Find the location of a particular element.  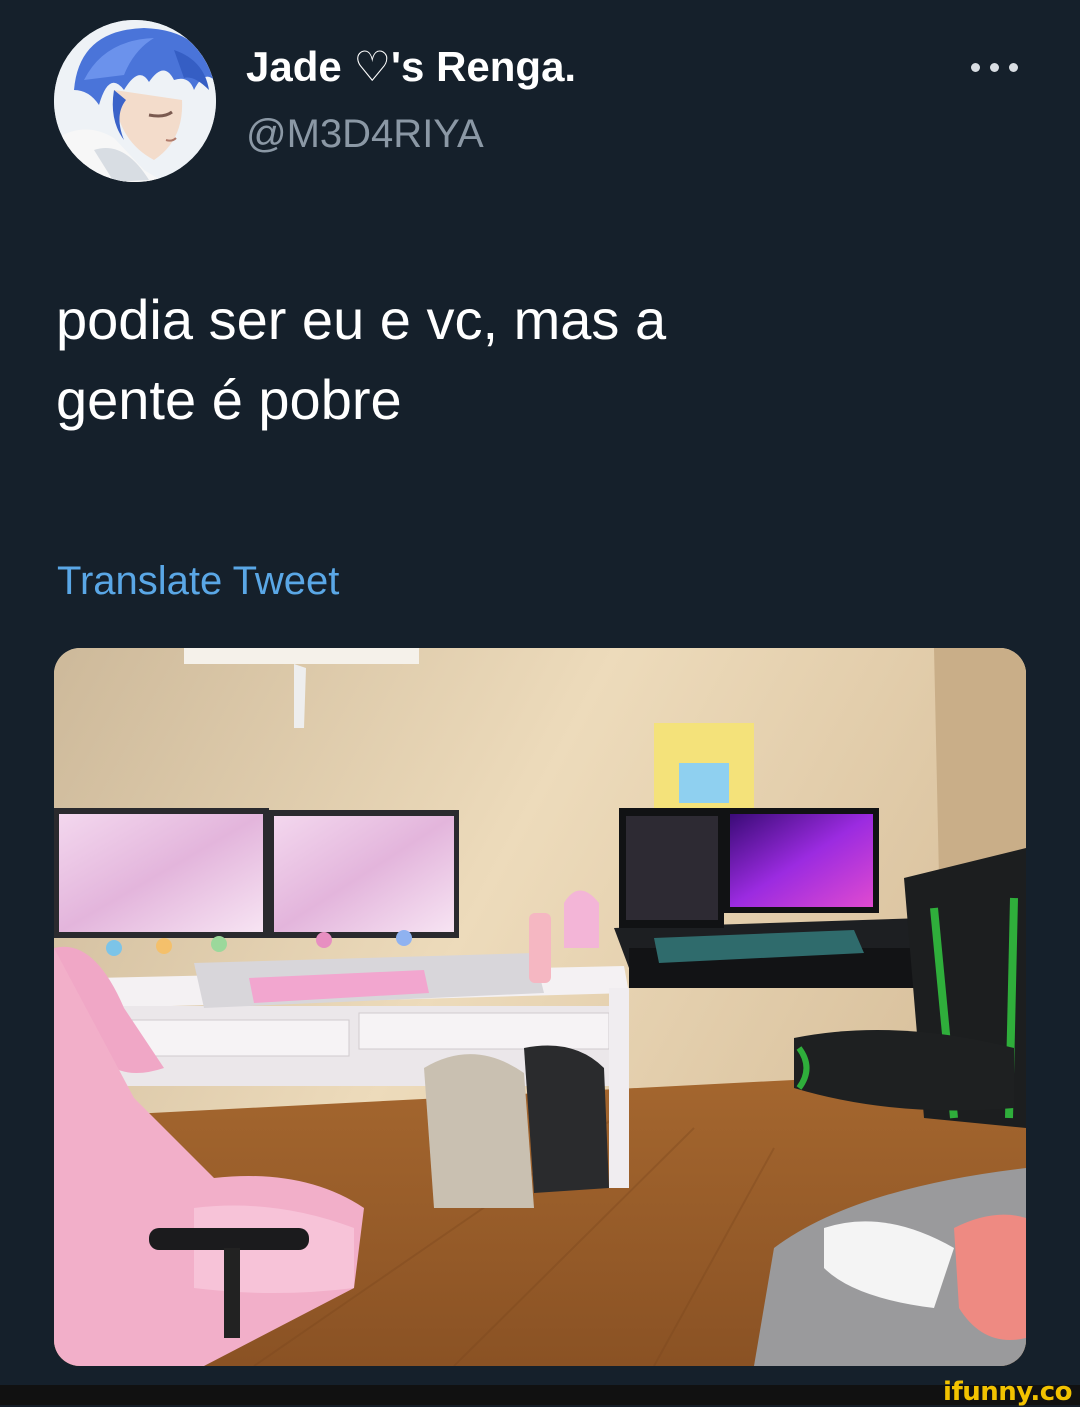

ifunny-watermark: ifunny.co is located at coordinates (1007, 1392).